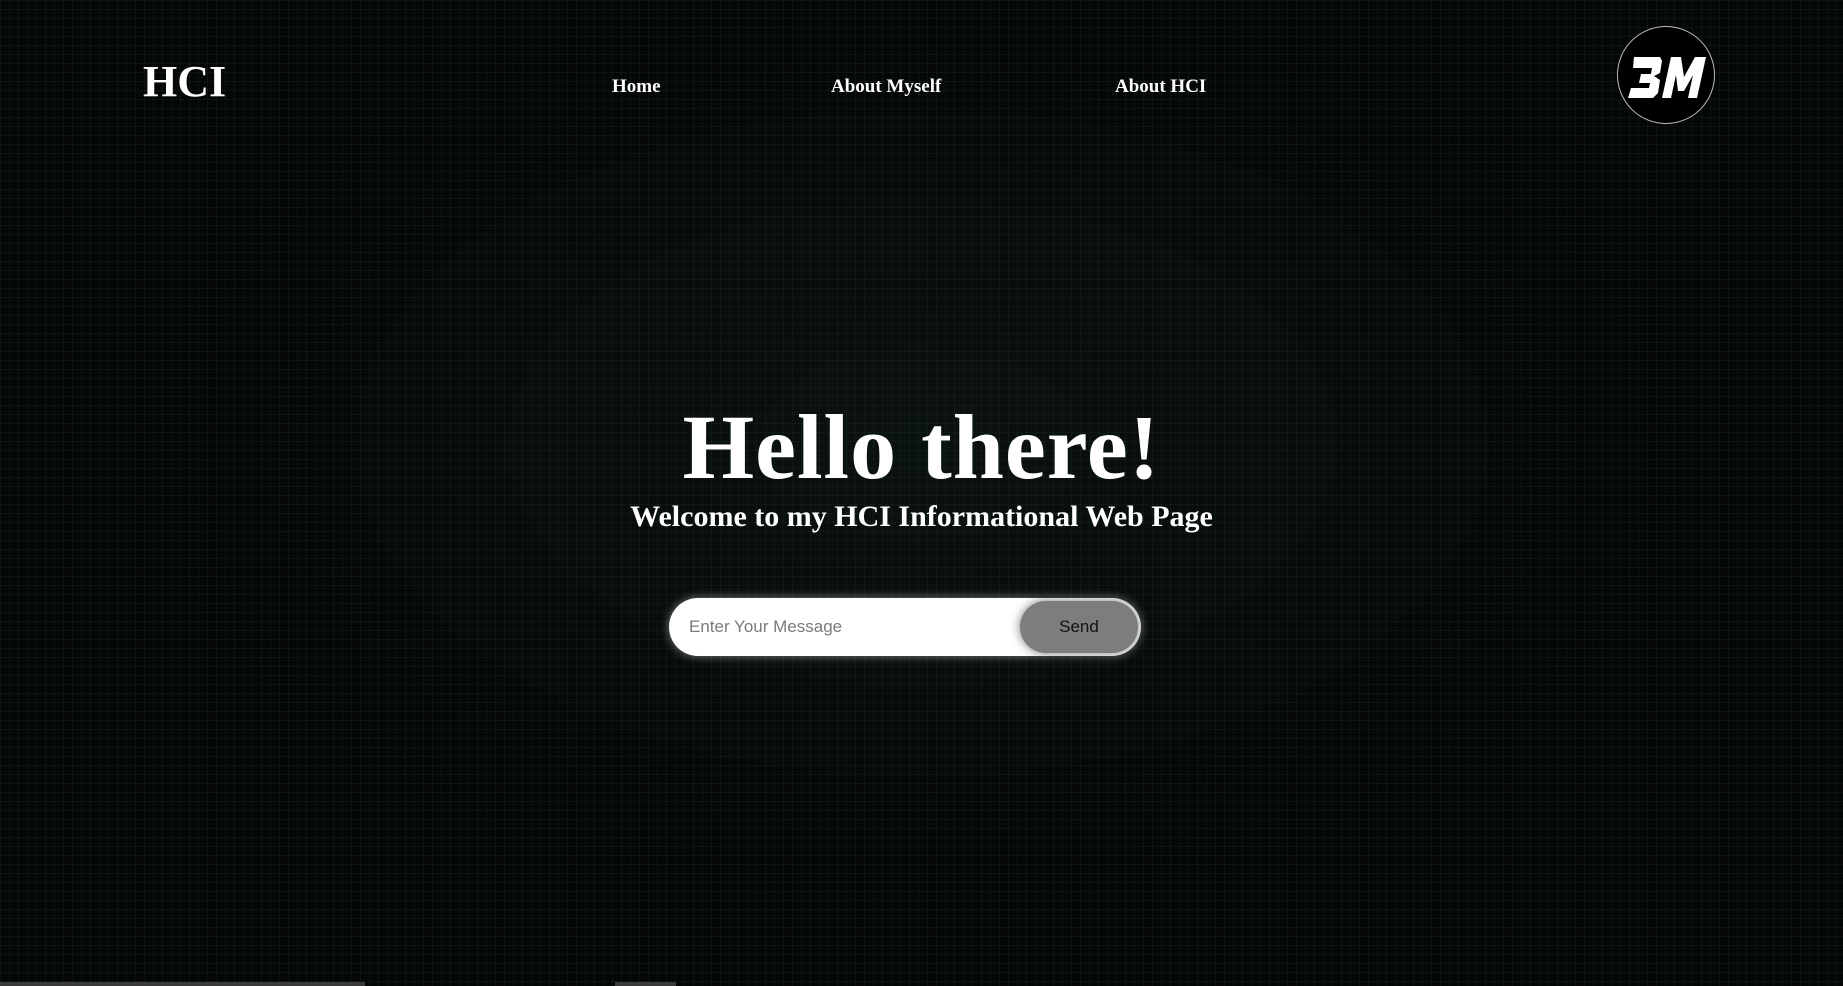  What do you see at coordinates (645, 984) in the screenshot?
I see `scrollbar-thumb-secondary` at bounding box center [645, 984].